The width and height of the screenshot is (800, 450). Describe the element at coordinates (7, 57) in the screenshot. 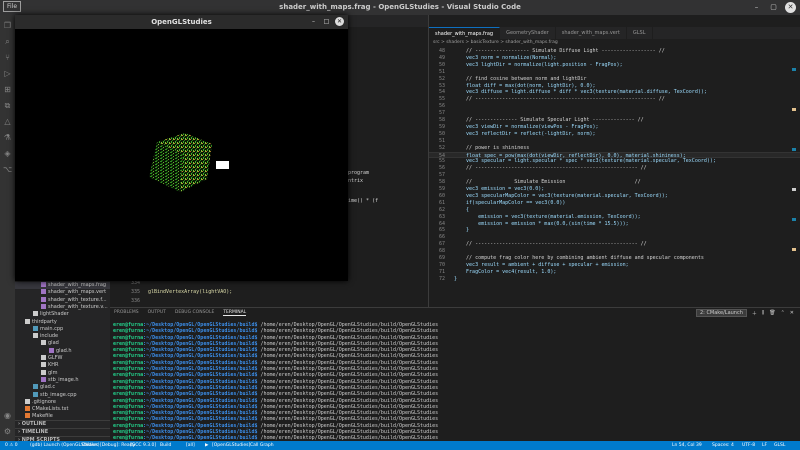

I see `source-control-icon: ⑂` at that location.